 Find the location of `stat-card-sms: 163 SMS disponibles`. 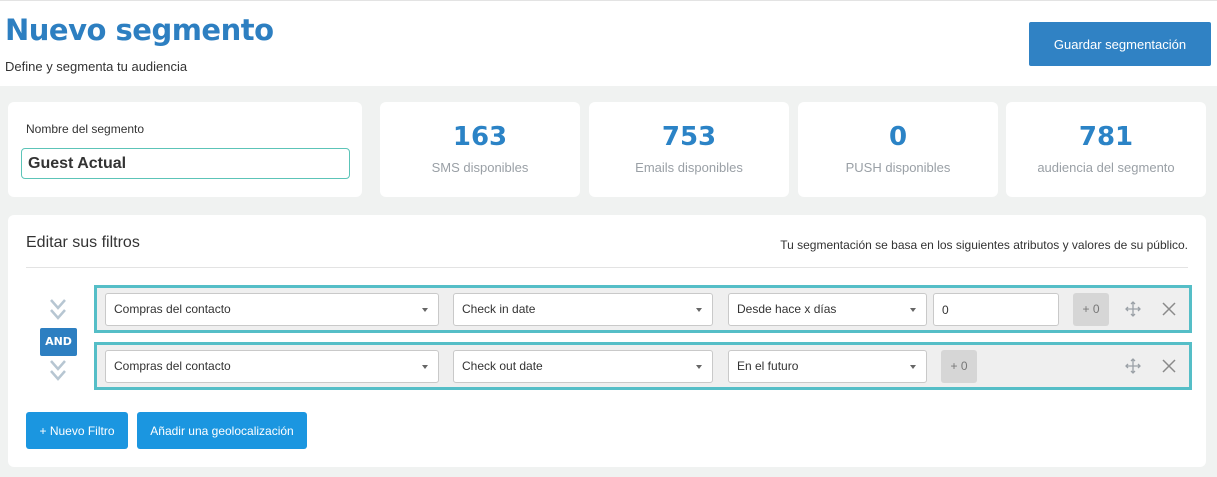

stat-card-sms: 163 SMS disponibles is located at coordinates (480, 149).